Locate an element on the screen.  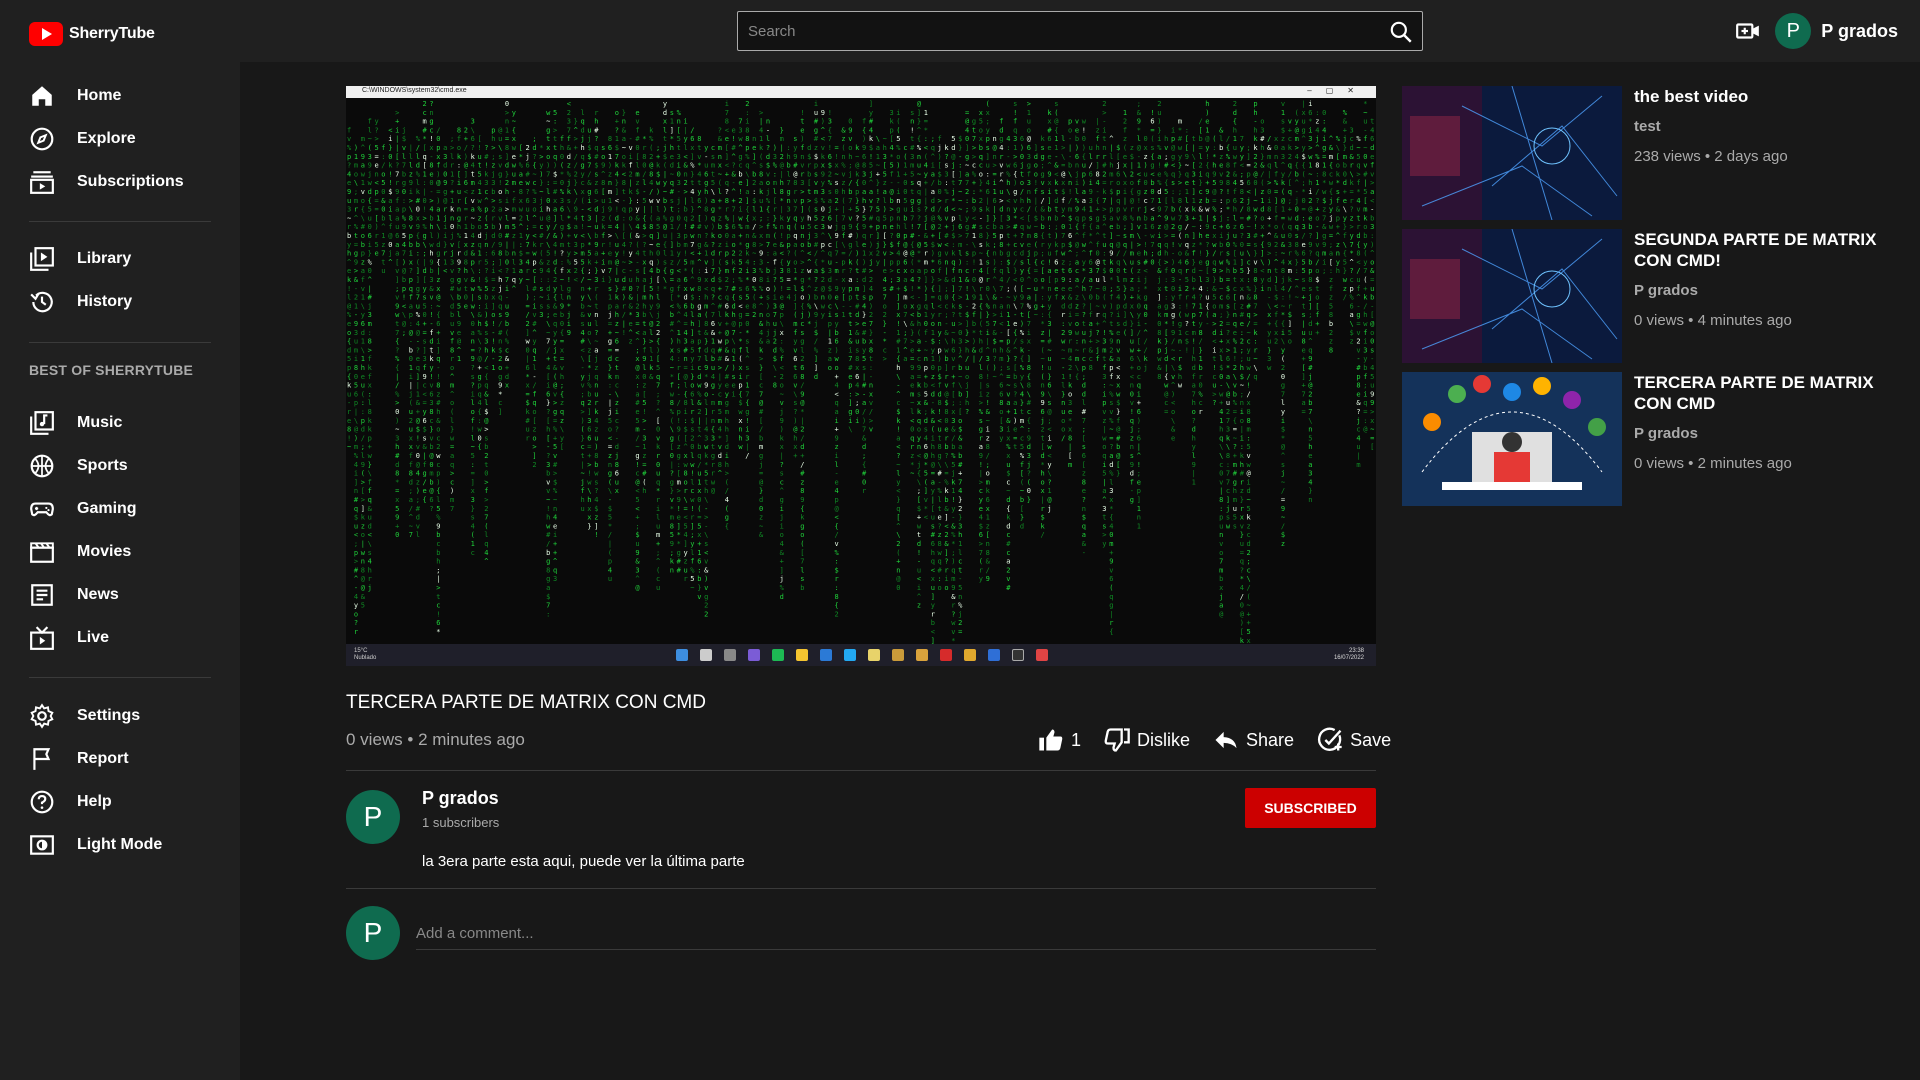
sidebar-item-light-mode: Light Mode is located at coordinates (120, 845).